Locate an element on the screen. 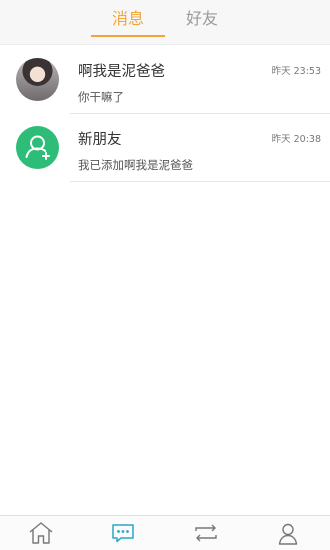 Image resolution: width=330 pixels, height=550 pixels. bottom-navigation is located at coordinates (165, 532).